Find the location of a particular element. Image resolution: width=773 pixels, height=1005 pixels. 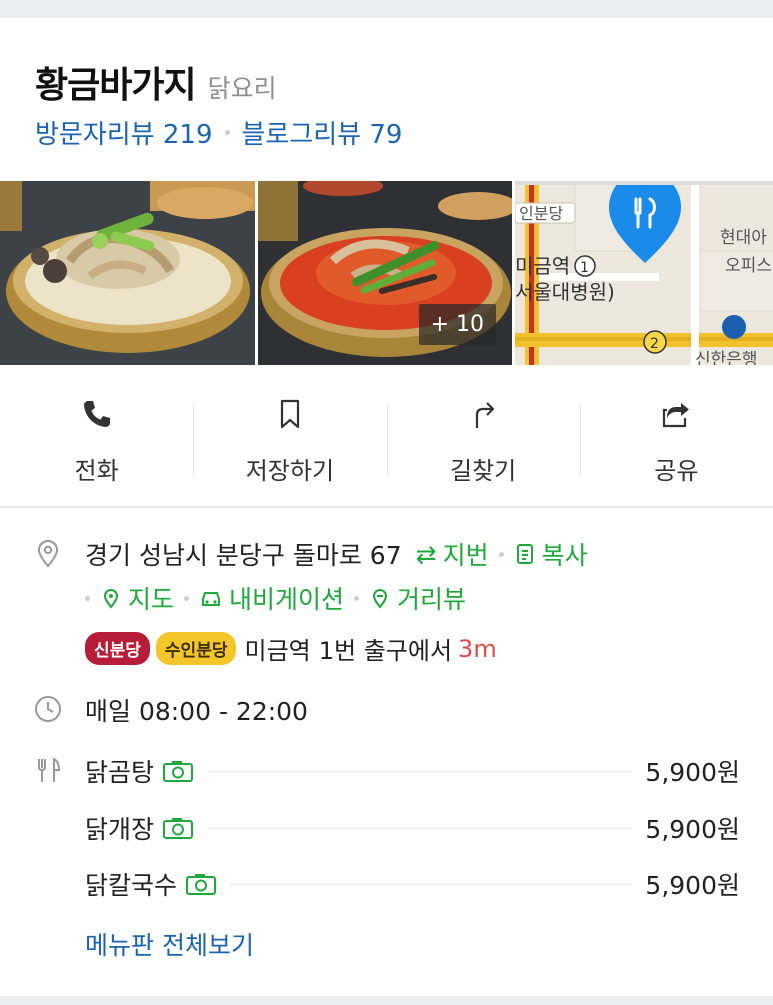

map-pin-icon is located at coordinates (111, 599).